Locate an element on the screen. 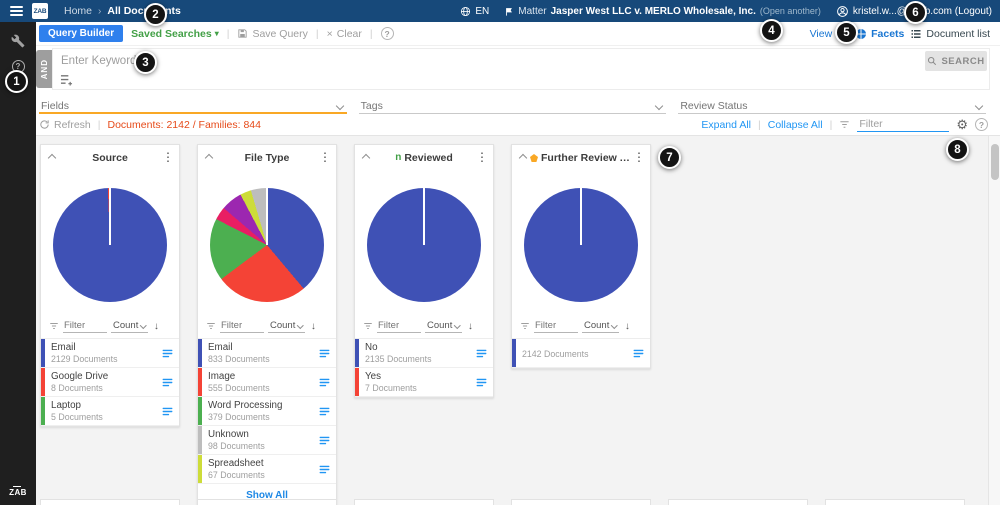  facet-value-row: Yes 7 Documents is located at coordinates (424, 382).